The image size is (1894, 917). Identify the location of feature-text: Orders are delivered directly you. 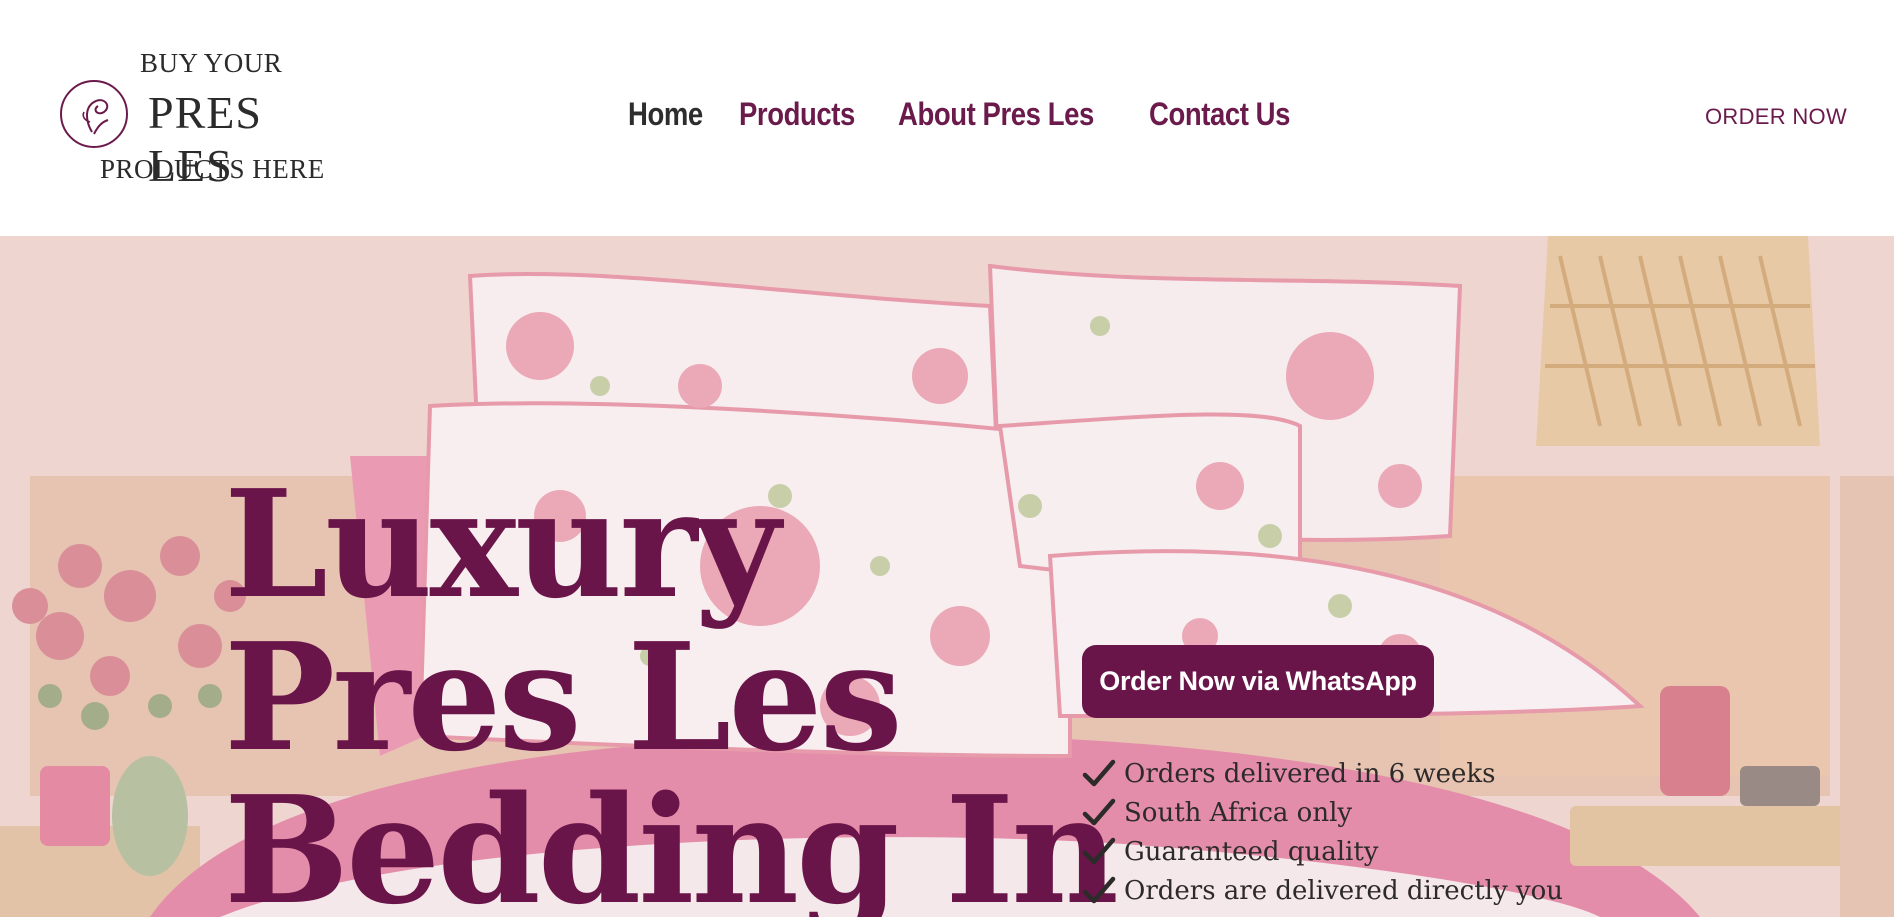
(1343, 890).